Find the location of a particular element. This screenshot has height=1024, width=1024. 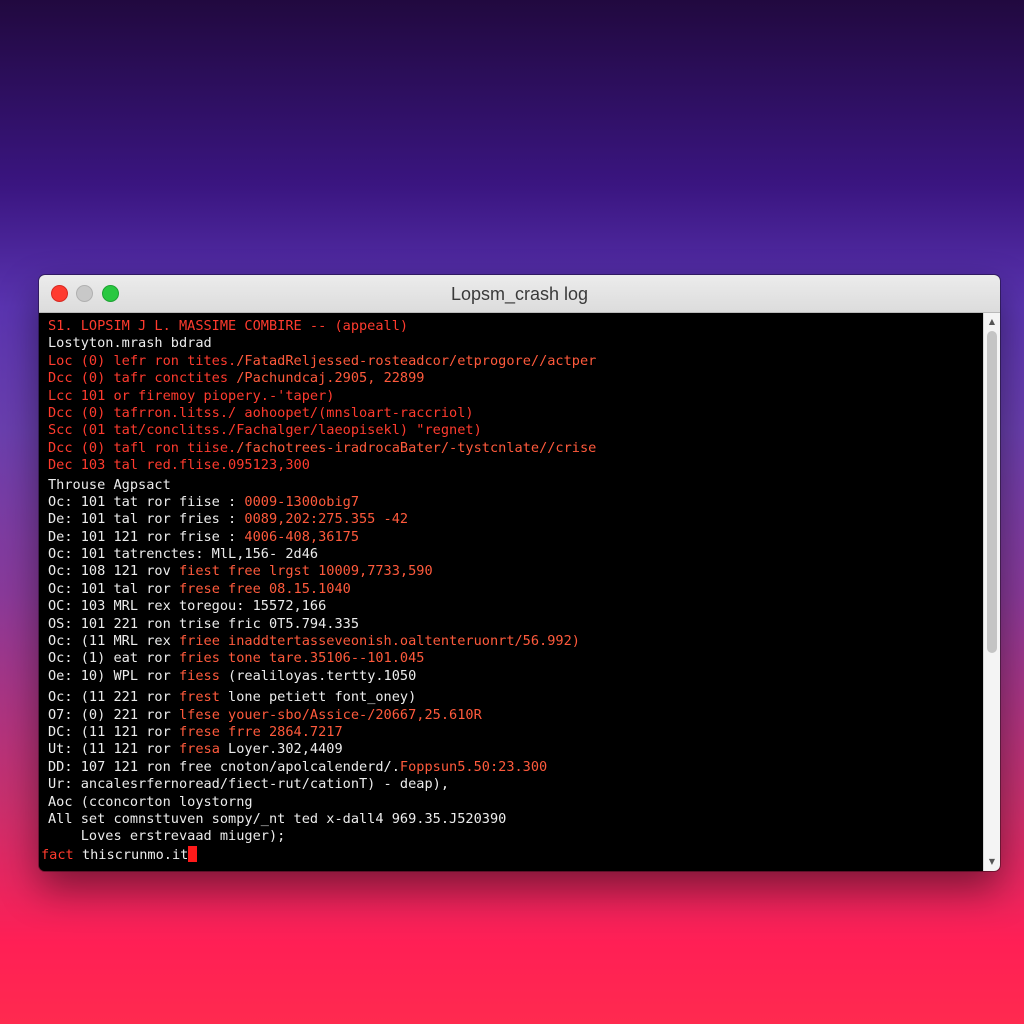

terminal-text-segment: De: 101 tal ror fries : is located at coordinates (146, 519).